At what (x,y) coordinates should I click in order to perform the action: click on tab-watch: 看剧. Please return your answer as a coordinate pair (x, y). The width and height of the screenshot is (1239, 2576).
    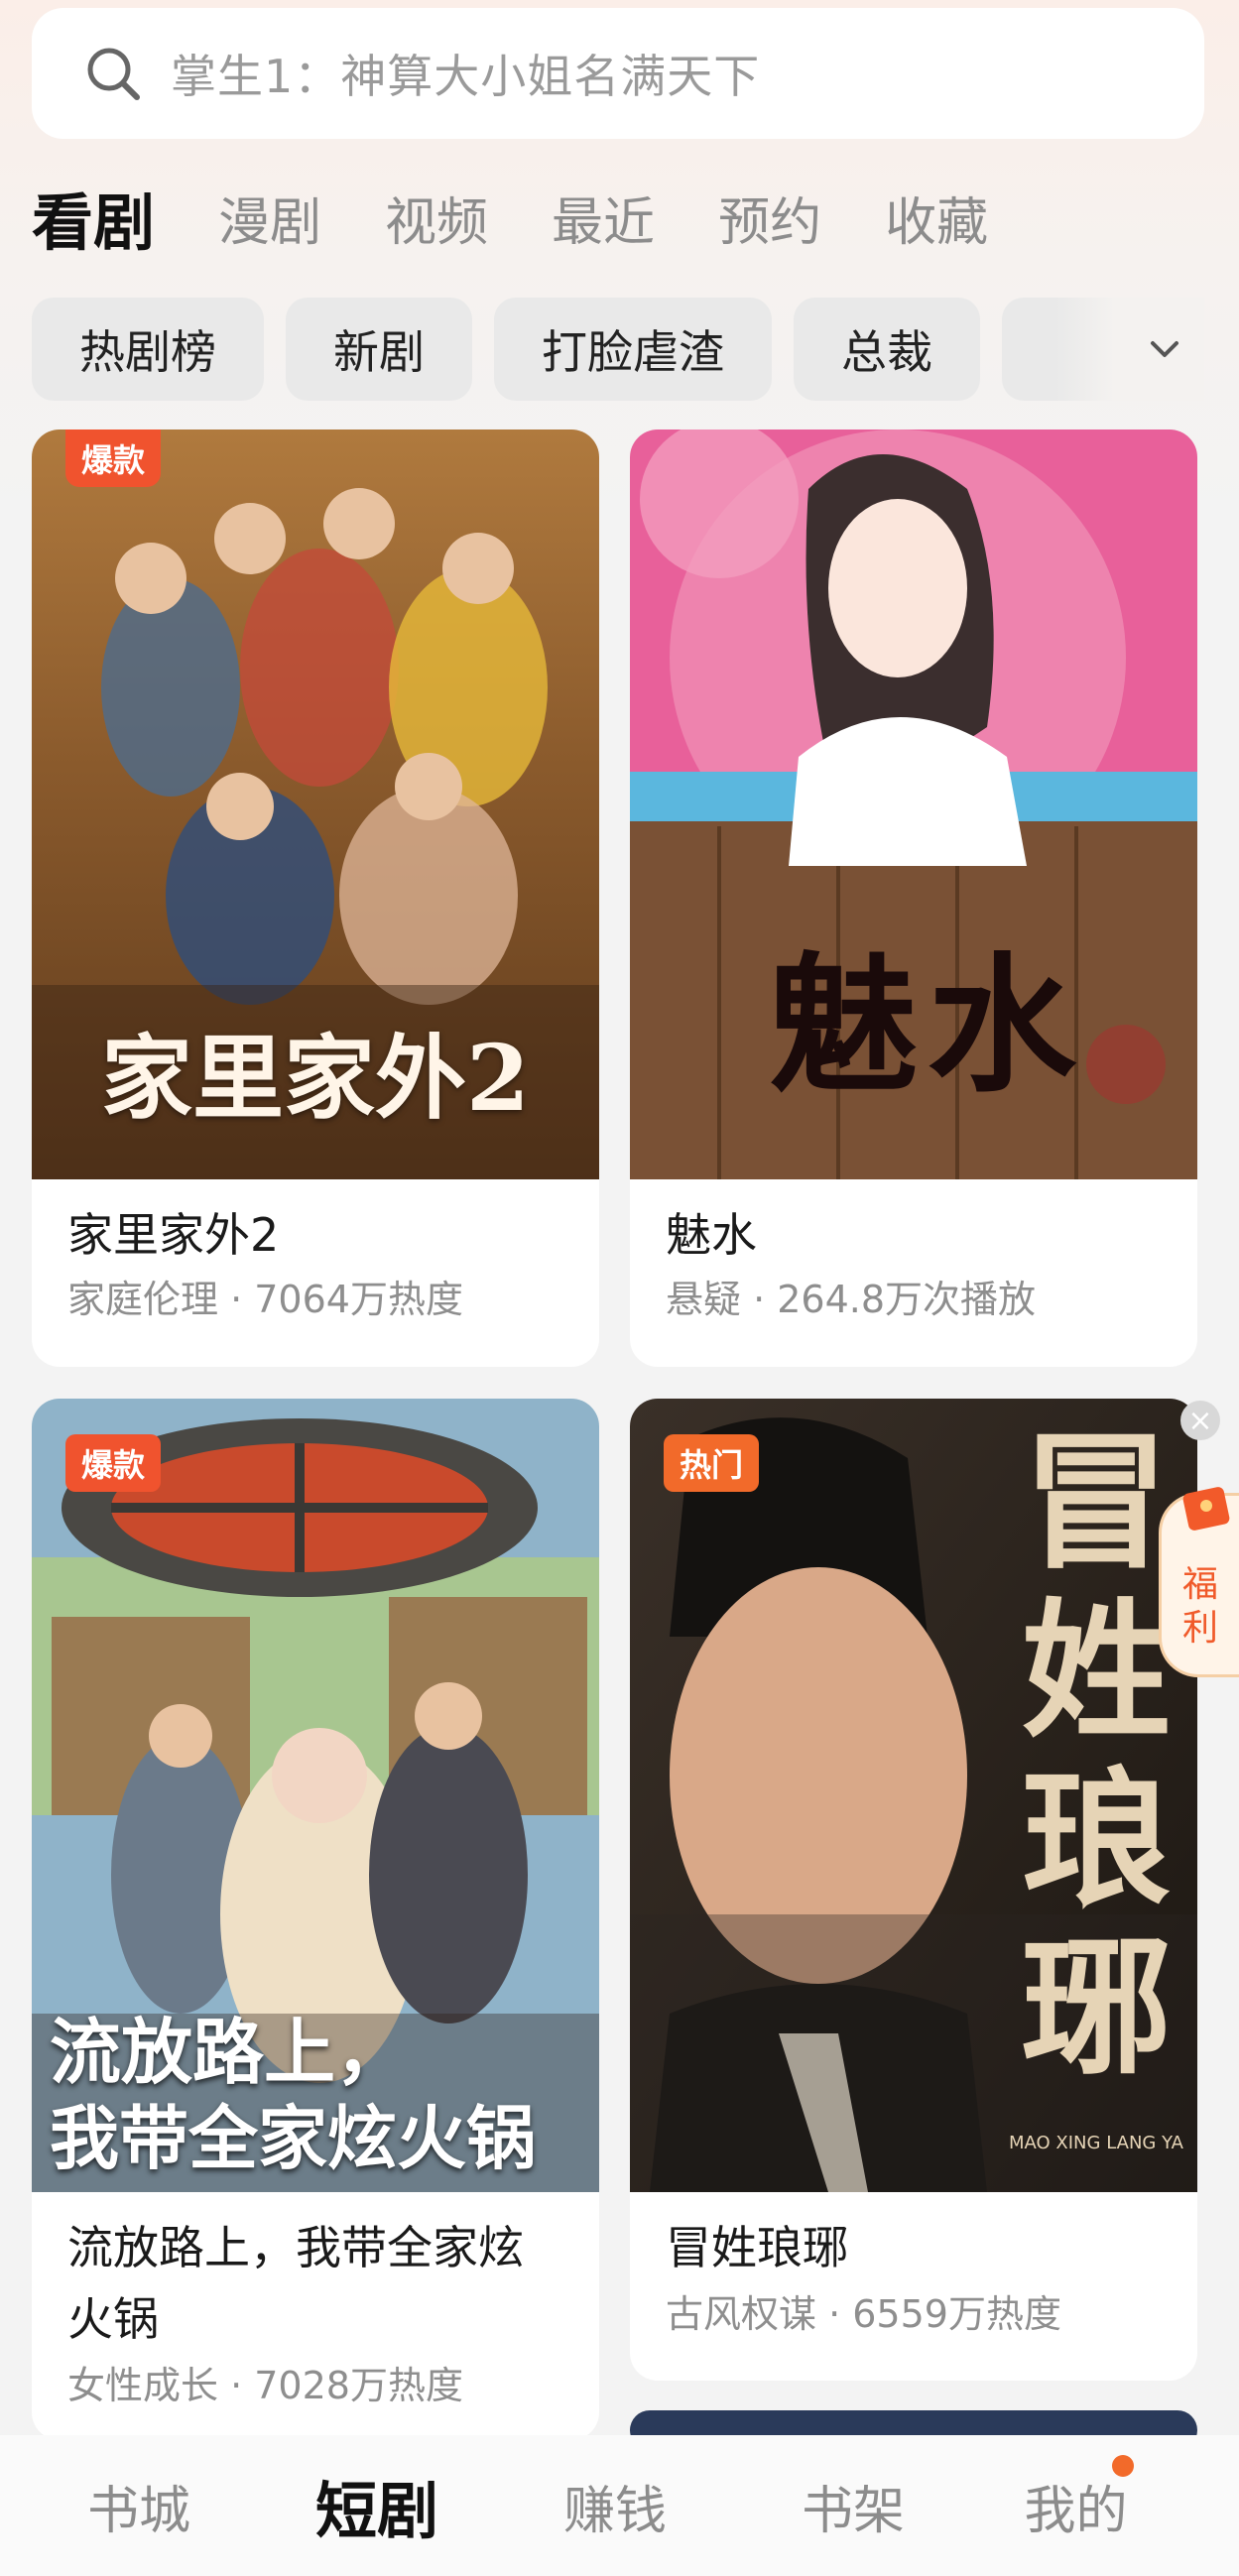
    Looking at the image, I should click on (94, 223).